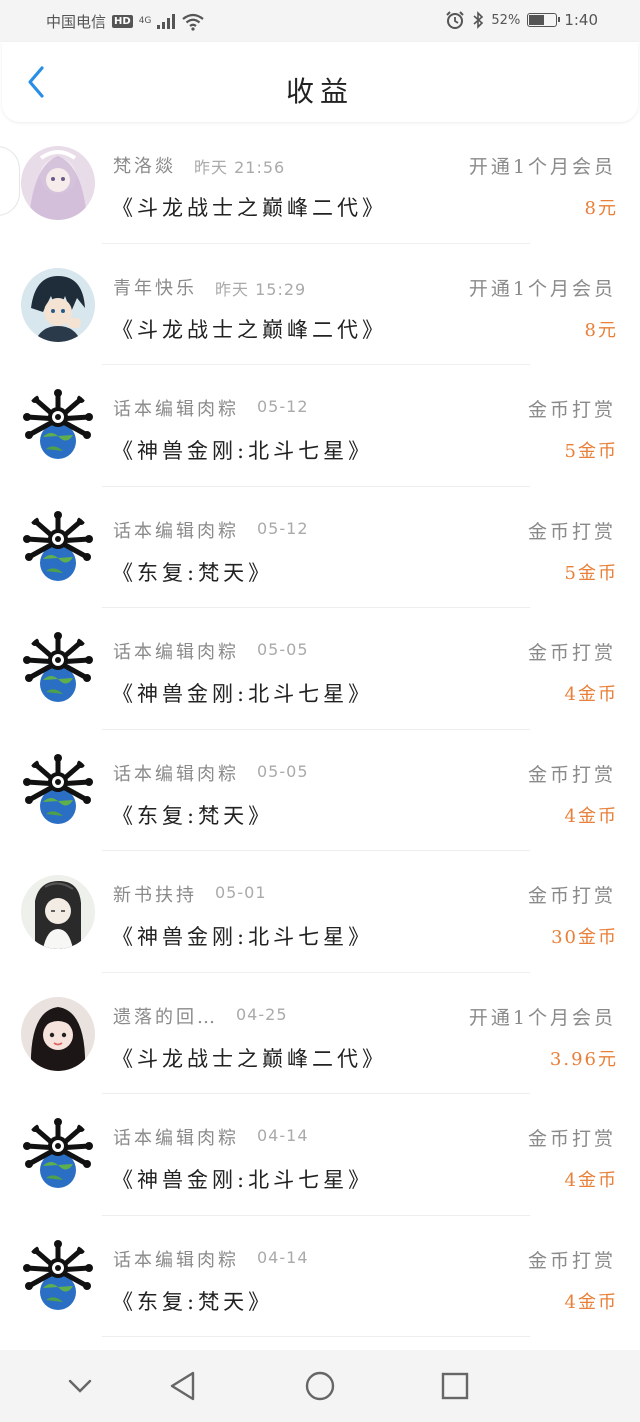 The image size is (640, 1422). Describe the element at coordinates (193, 22) in the screenshot. I see `wifi-icon` at that location.